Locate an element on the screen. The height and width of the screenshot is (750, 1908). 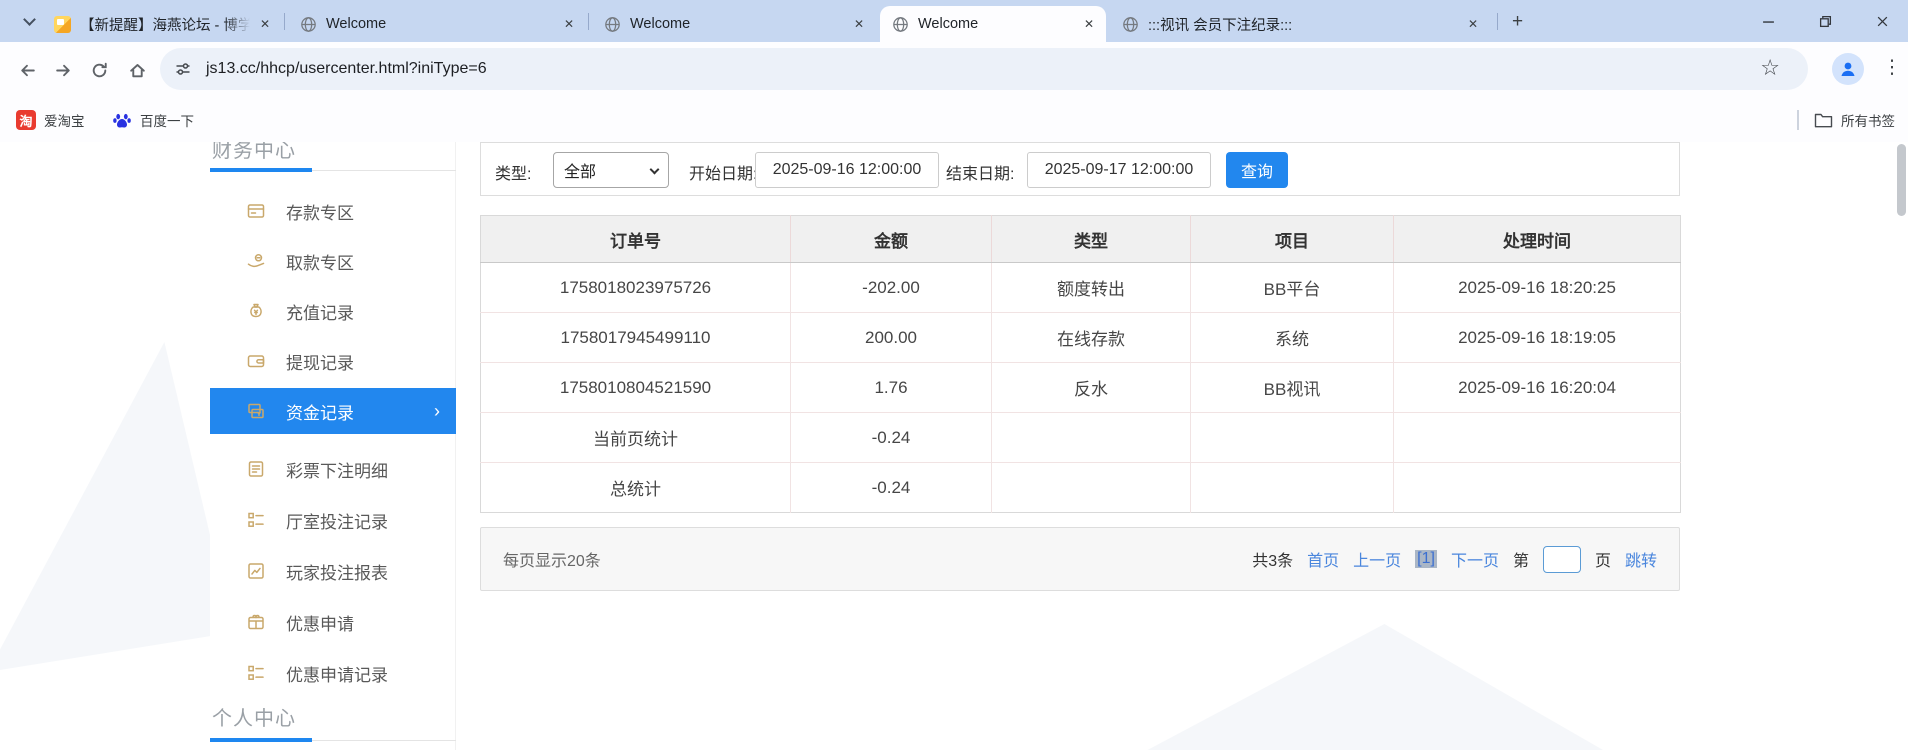
tab-welcome-2: Welcome ✕ is located at coordinates (734, 24).